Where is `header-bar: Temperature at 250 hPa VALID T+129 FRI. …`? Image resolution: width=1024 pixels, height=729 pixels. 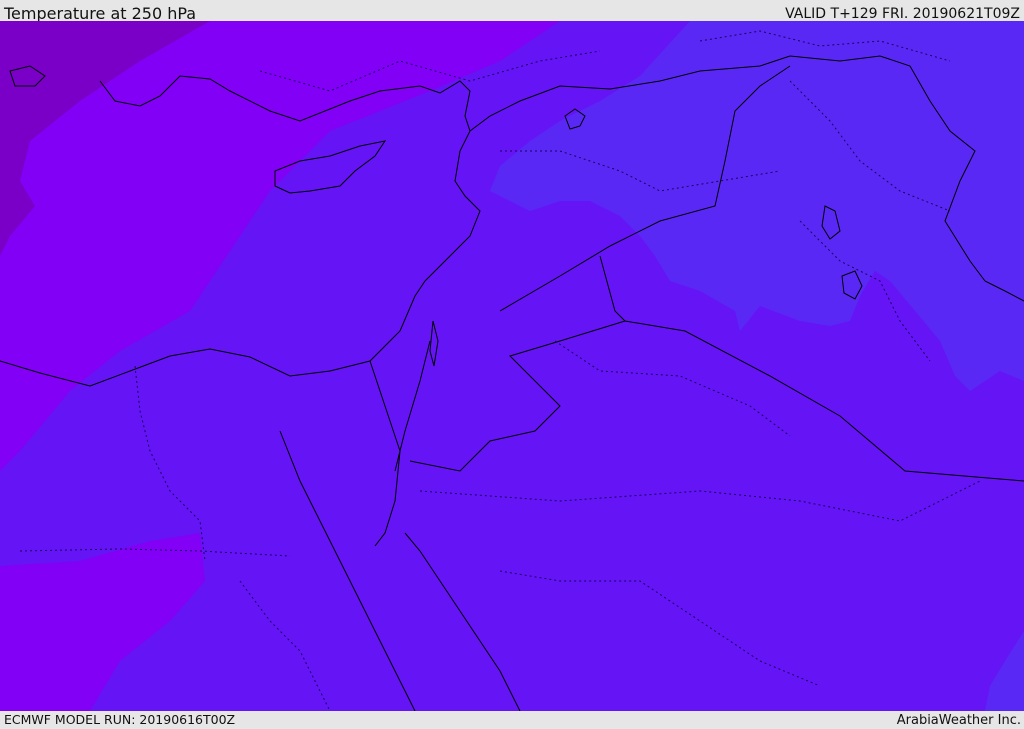 header-bar: Temperature at 250 hPa VALID T+129 FRI. … is located at coordinates (512, 11).